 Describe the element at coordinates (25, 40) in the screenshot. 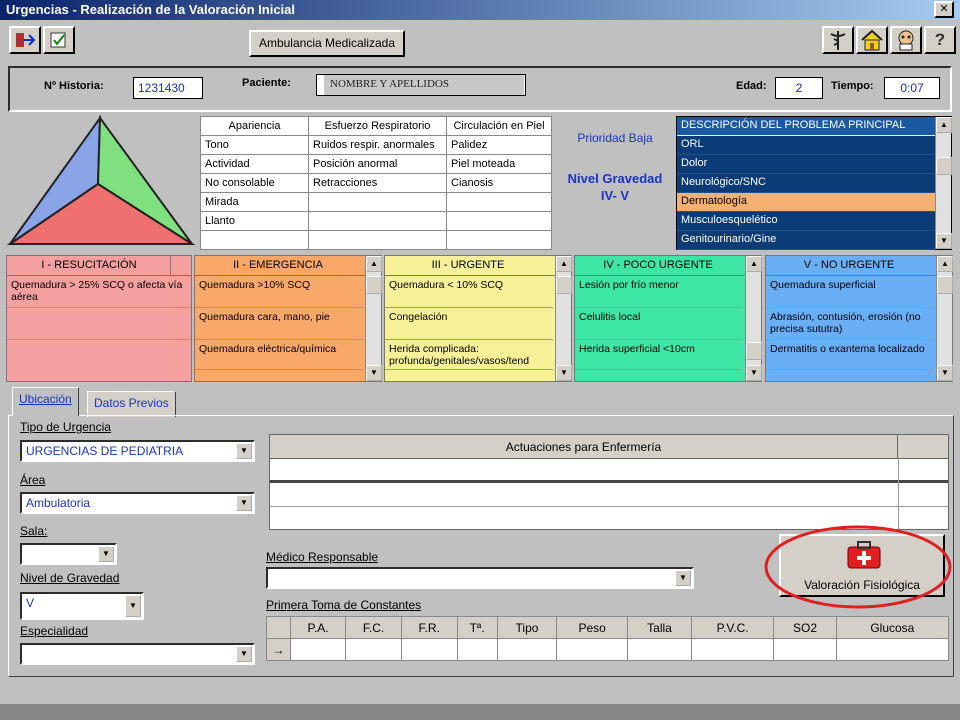

I see `exit-icon` at that location.